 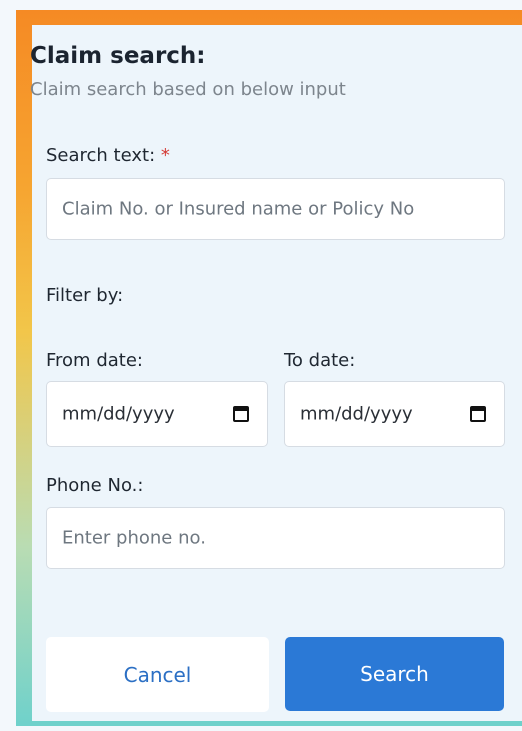 I want to click on to-date-value: mm/dd/yyyy, so click(x=356, y=414).